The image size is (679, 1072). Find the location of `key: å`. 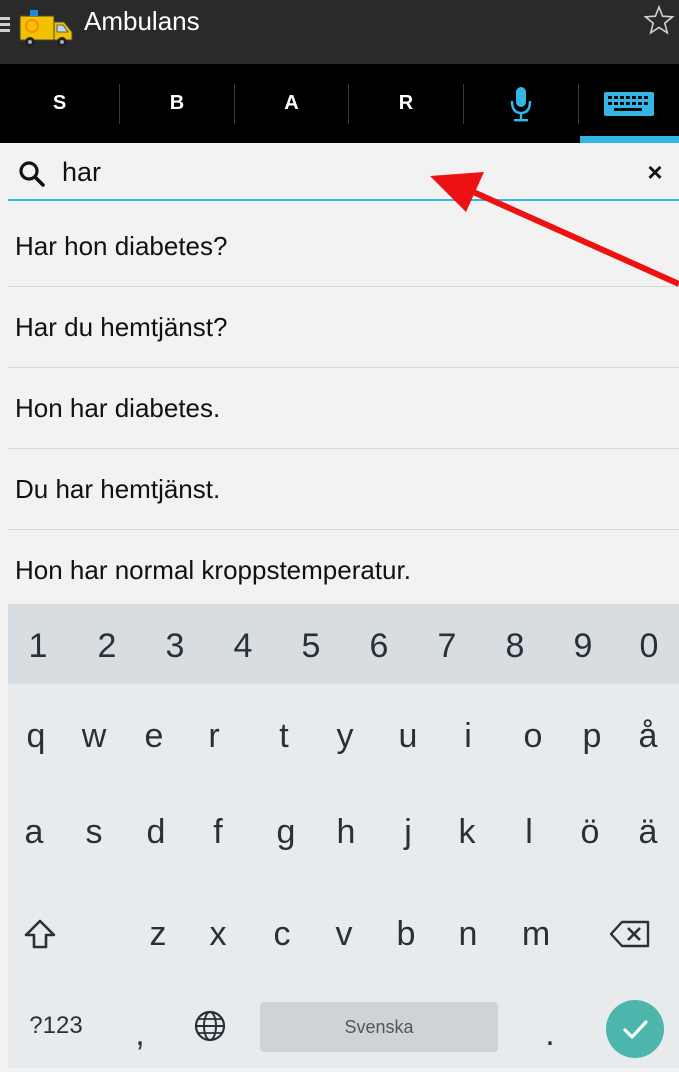

key: å is located at coordinates (648, 736).